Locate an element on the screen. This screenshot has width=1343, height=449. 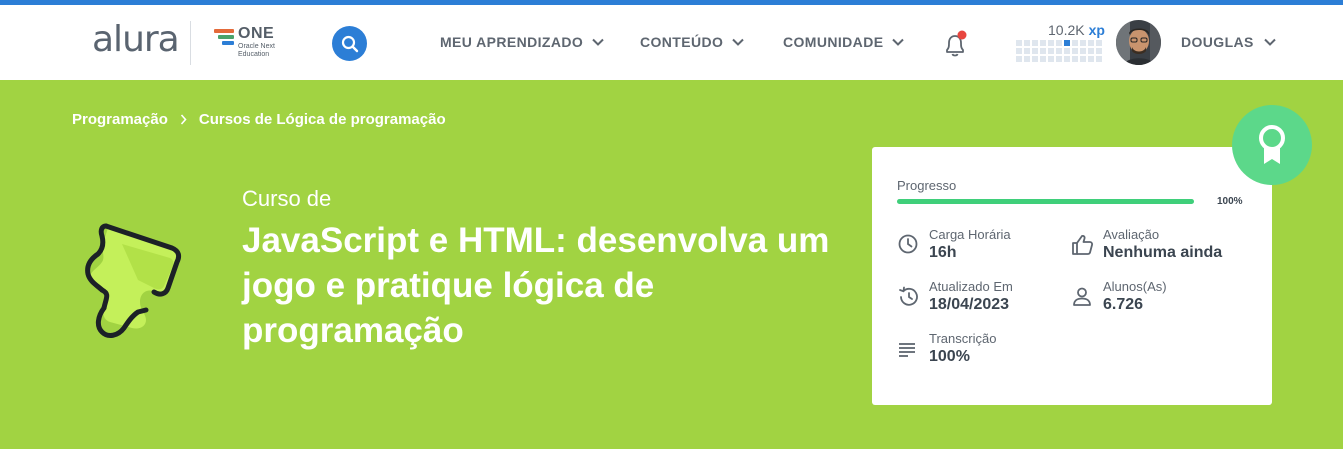
search-button is located at coordinates (349, 43).